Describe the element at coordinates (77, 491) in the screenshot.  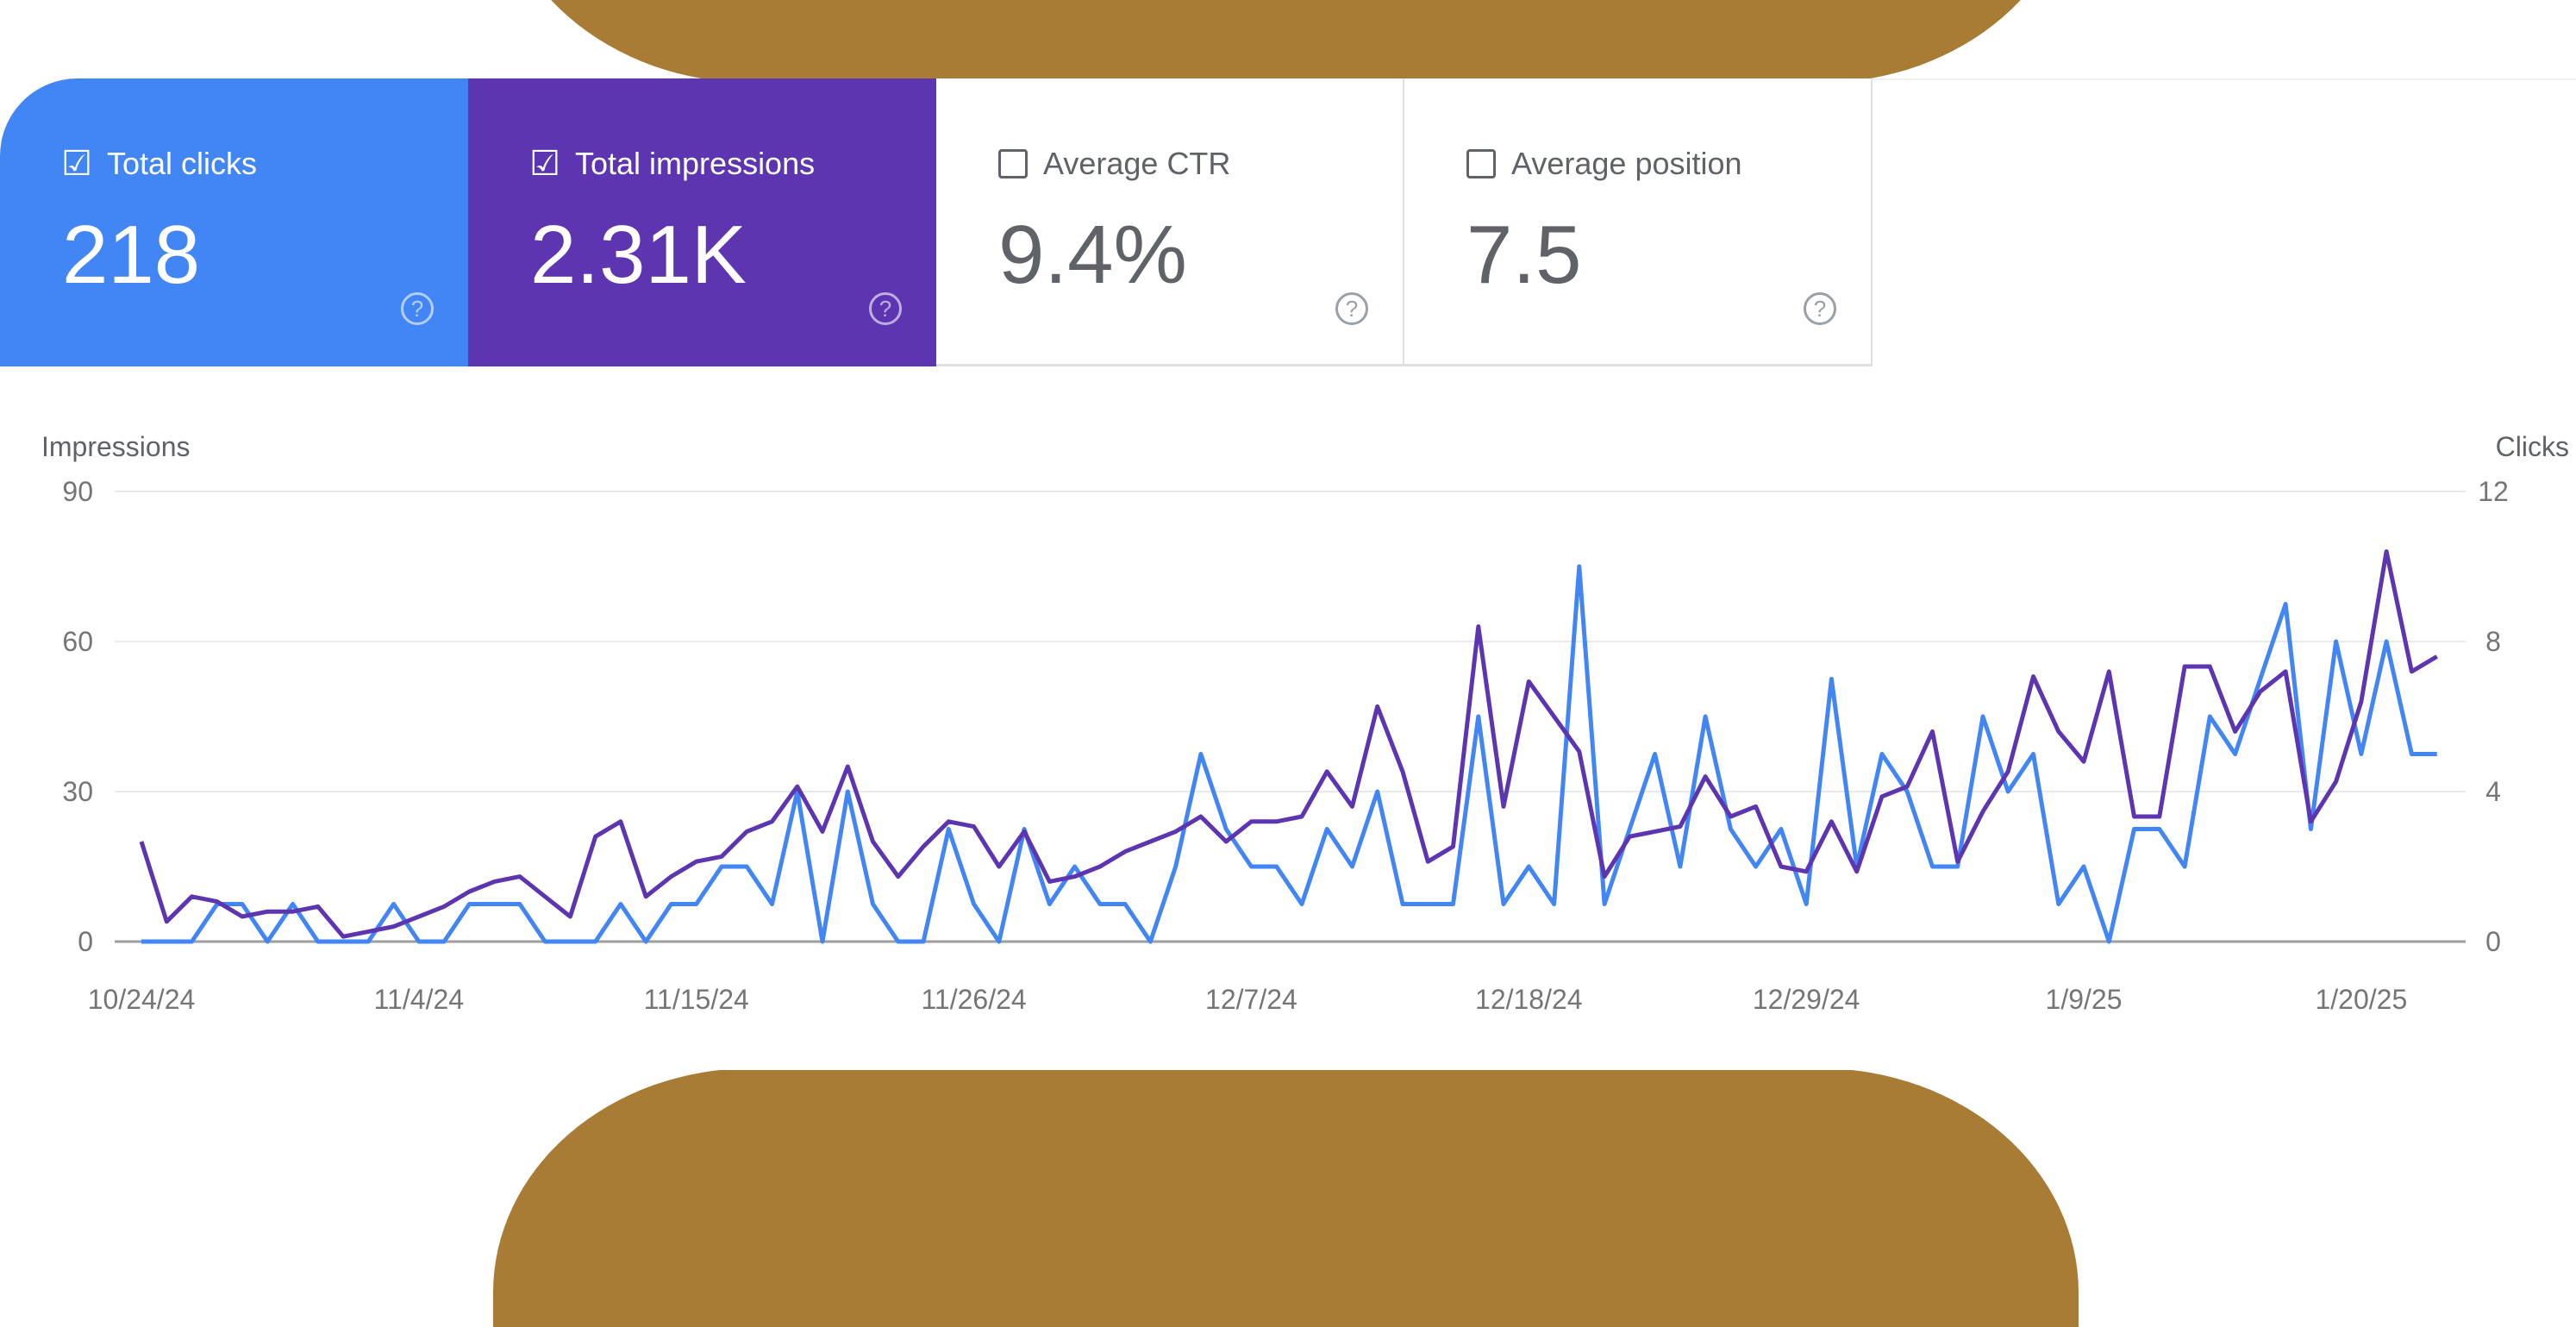
I see `left-tick-label: 90` at that location.